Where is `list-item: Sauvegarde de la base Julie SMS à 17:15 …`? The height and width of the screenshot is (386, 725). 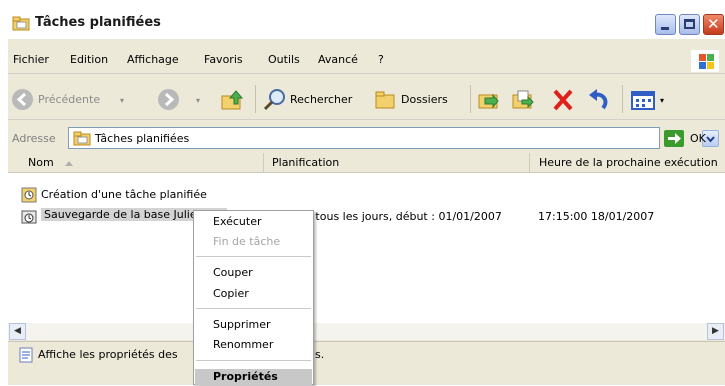 list-item: Sauvegarde de la base Julie SMS à 17:15 … is located at coordinates (366, 216).